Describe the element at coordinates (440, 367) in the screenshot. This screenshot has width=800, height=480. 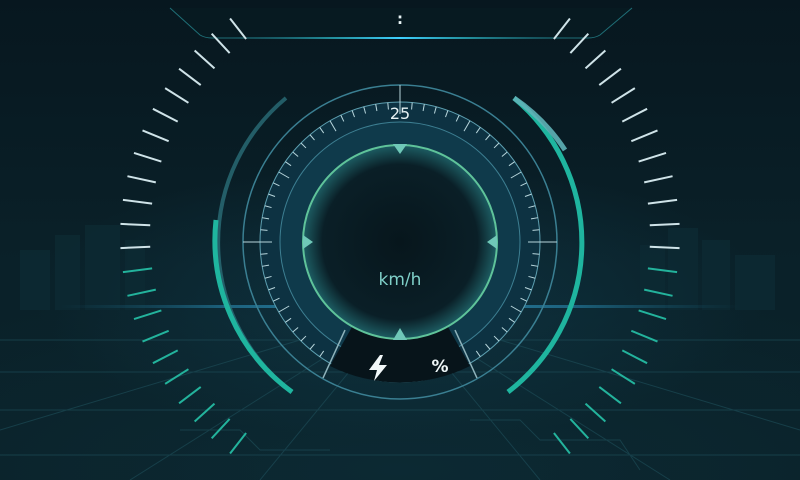
I see `battery-percent-label: %` at that location.